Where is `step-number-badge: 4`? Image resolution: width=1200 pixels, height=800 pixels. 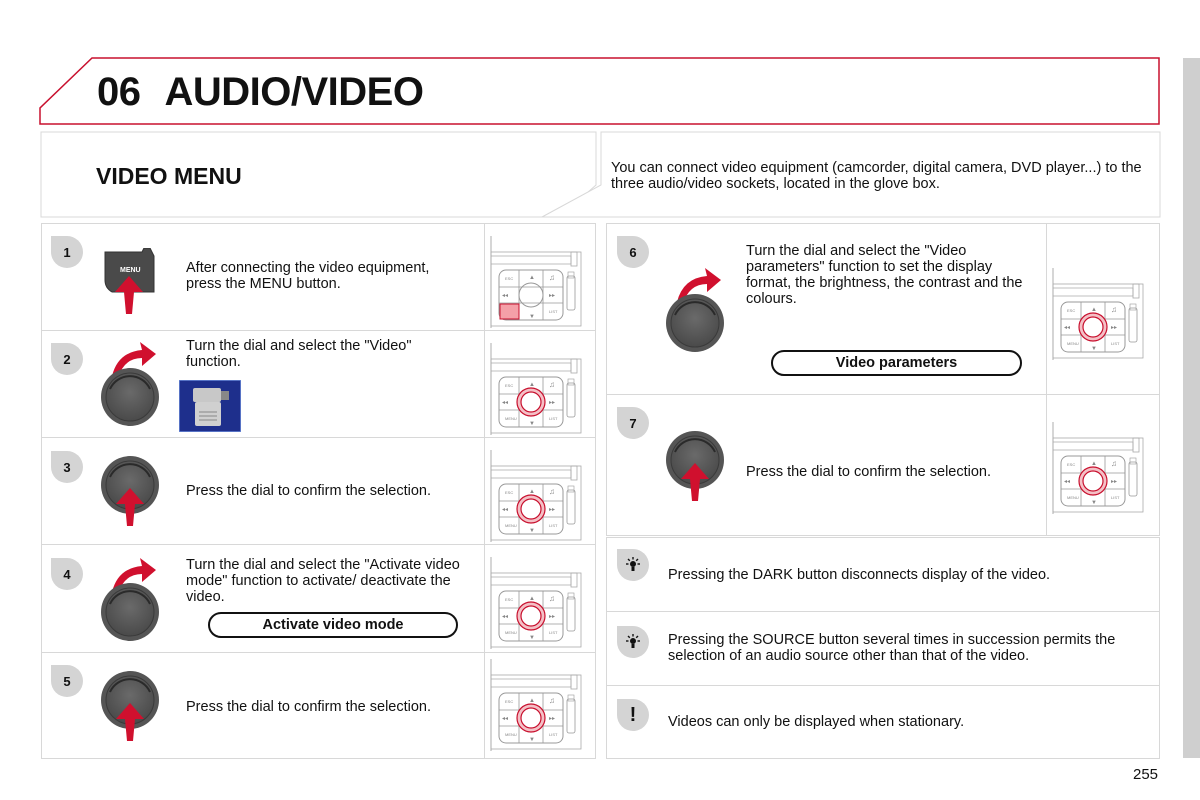 step-number-badge: 4 is located at coordinates (67, 574).